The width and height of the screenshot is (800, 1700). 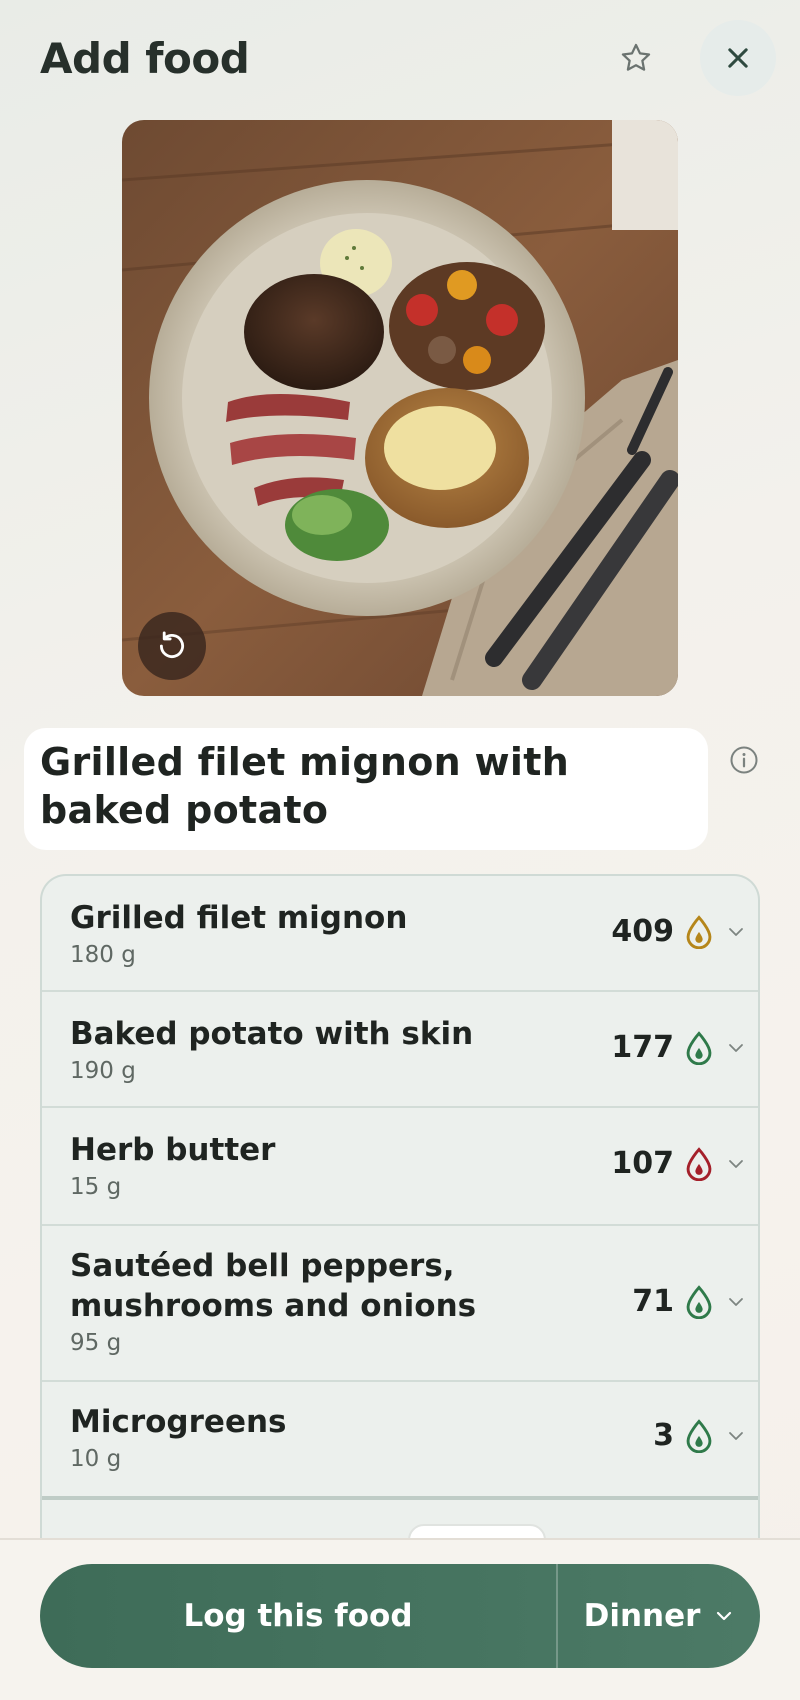 I want to click on list-item: Baked potato with skin 190 g 177, so click(x=400, y=1050).